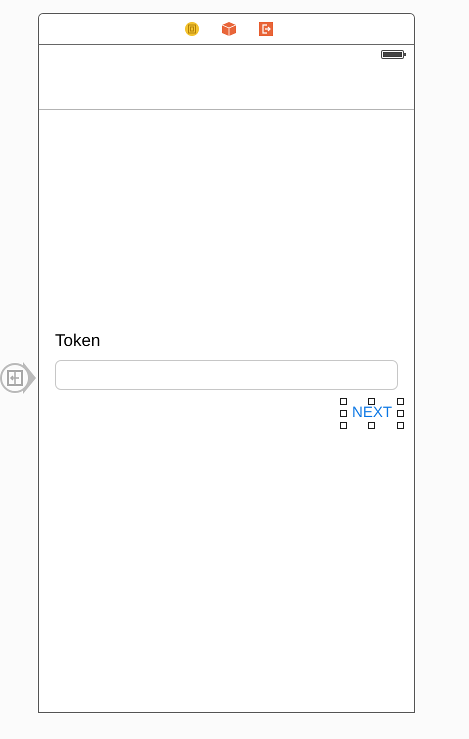 The height and width of the screenshot is (739, 469). I want to click on view-controller-icon, so click(191, 29).